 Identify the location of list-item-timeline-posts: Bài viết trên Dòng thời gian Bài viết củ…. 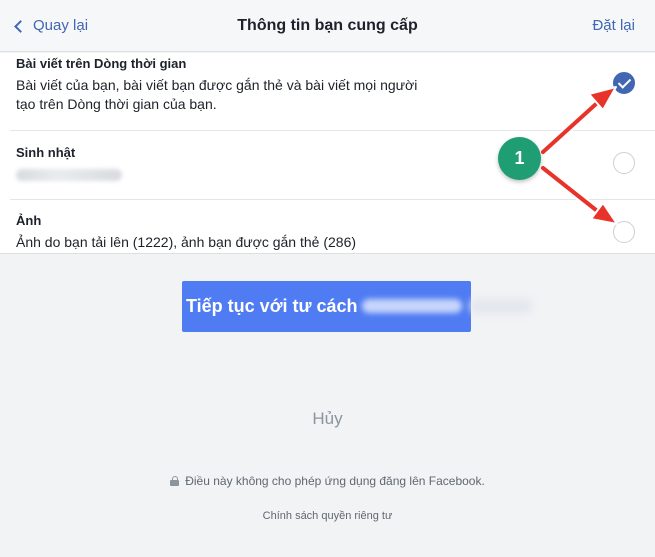
(327, 91).